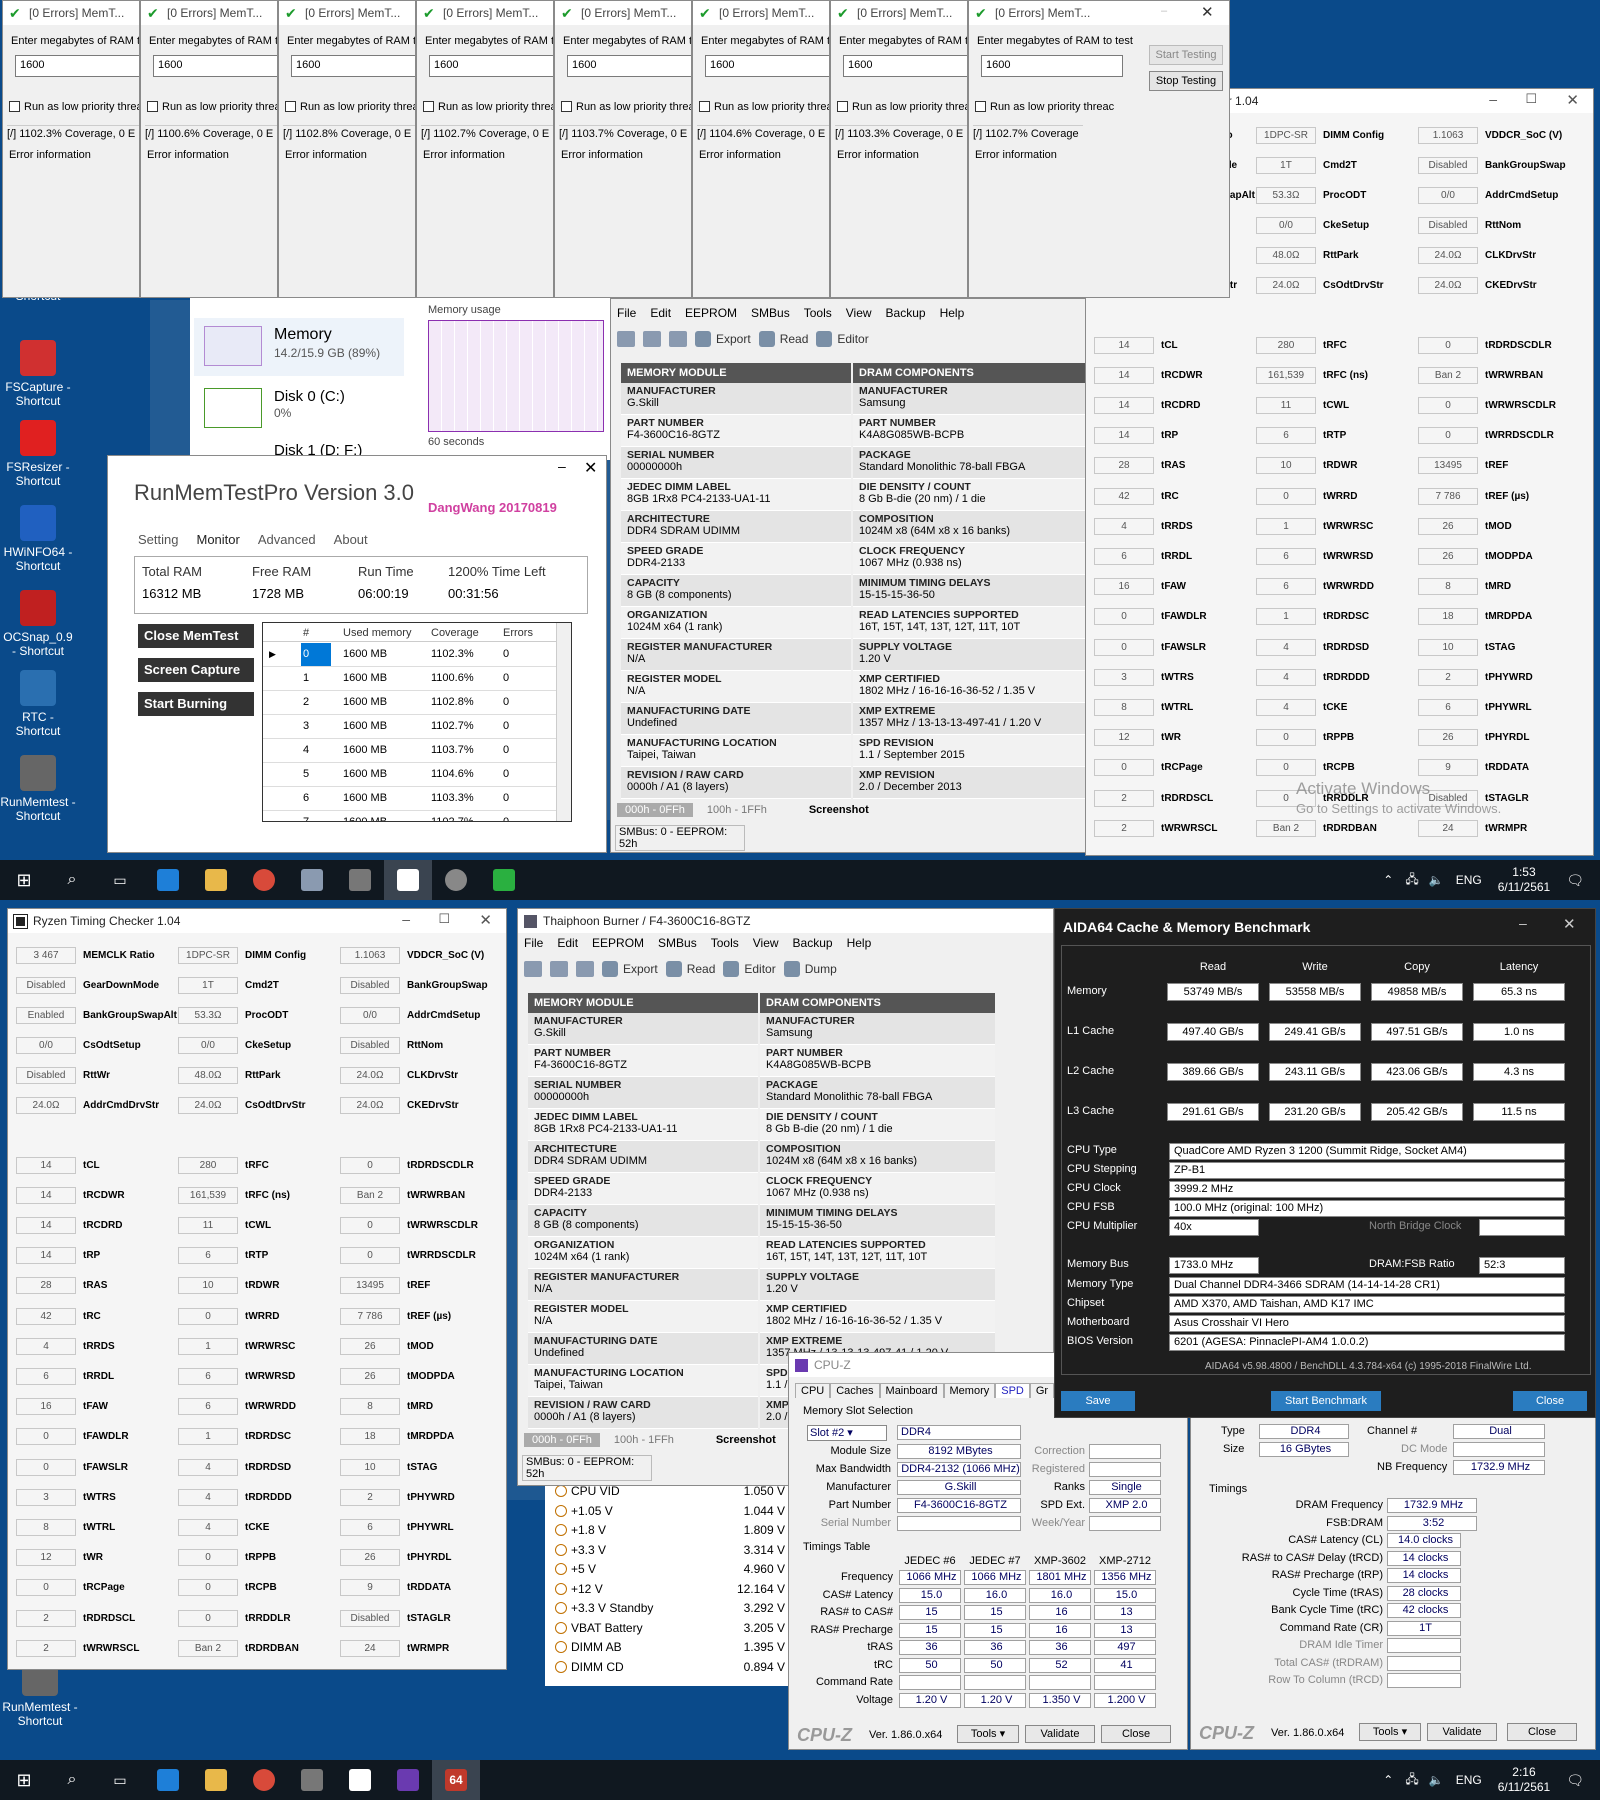  Describe the element at coordinates (312, 880) in the screenshot. I see `thaiphoon-taskbar` at that location.